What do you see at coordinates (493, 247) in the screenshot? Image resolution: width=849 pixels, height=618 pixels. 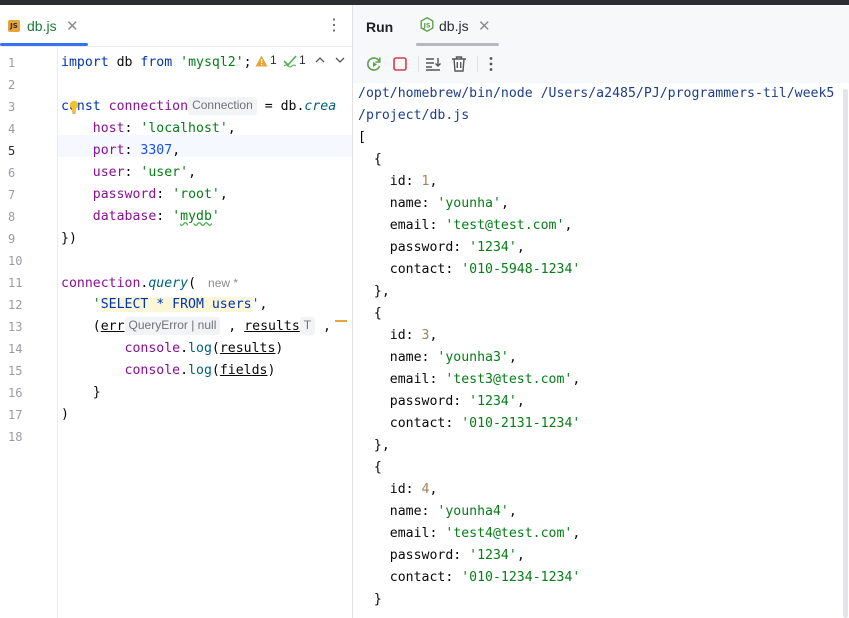 I see `console-value: '1234'` at bounding box center [493, 247].